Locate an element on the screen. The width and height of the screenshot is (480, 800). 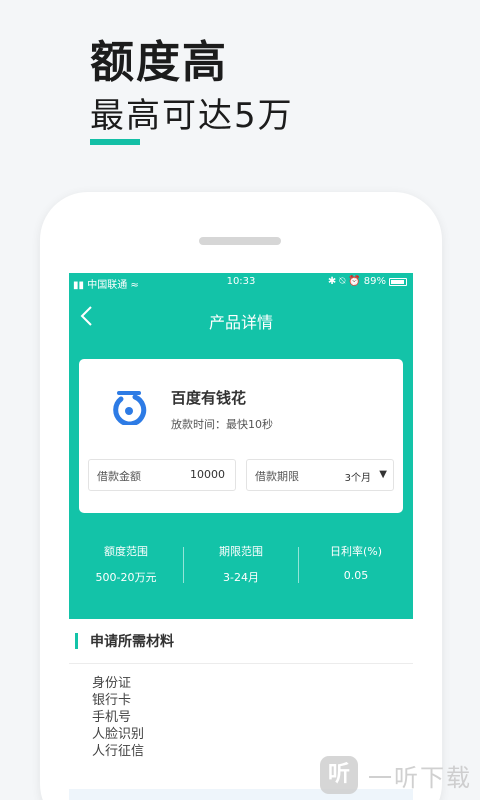
watermark: 听 一听下载 is located at coordinates (396, 775).